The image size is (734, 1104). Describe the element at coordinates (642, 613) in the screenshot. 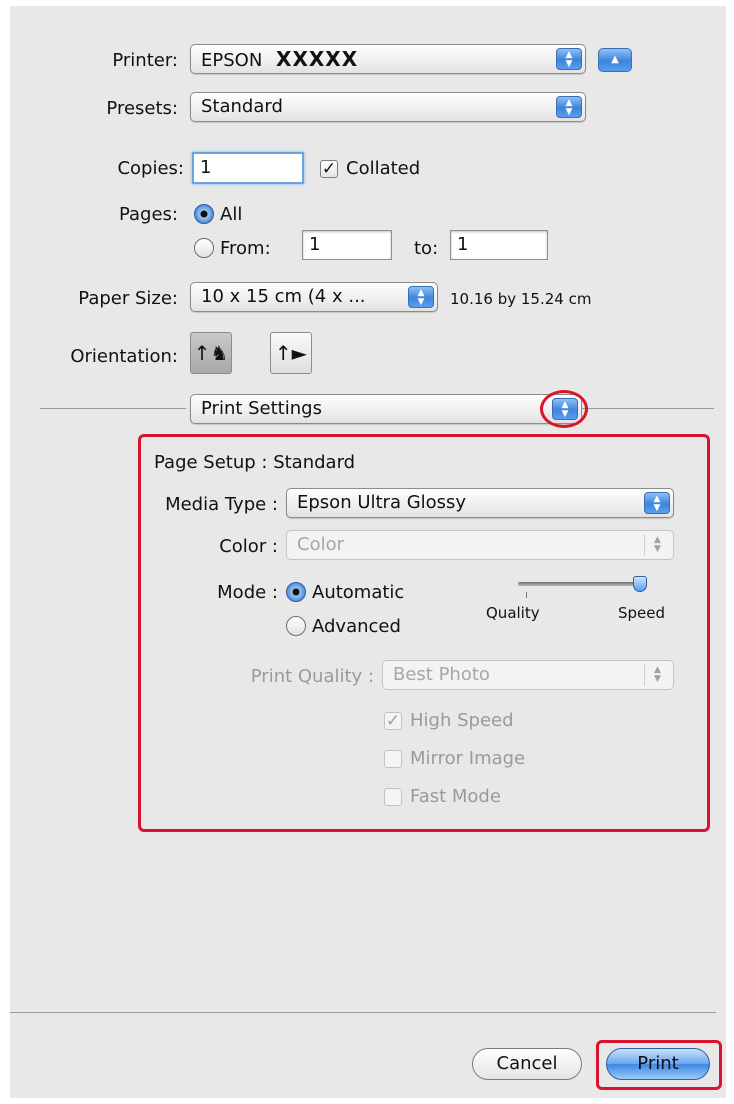

I see `slider-speed-label: Speed` at that location.